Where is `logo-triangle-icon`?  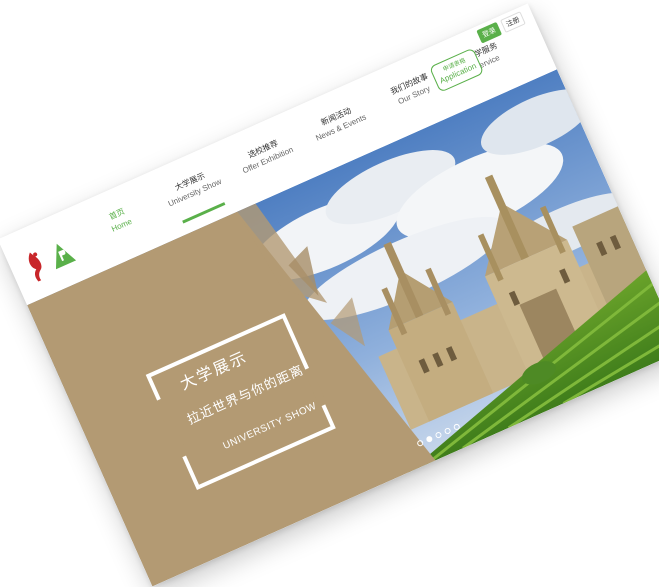 logo-triangle-icon is located at coordinates (66, 256).